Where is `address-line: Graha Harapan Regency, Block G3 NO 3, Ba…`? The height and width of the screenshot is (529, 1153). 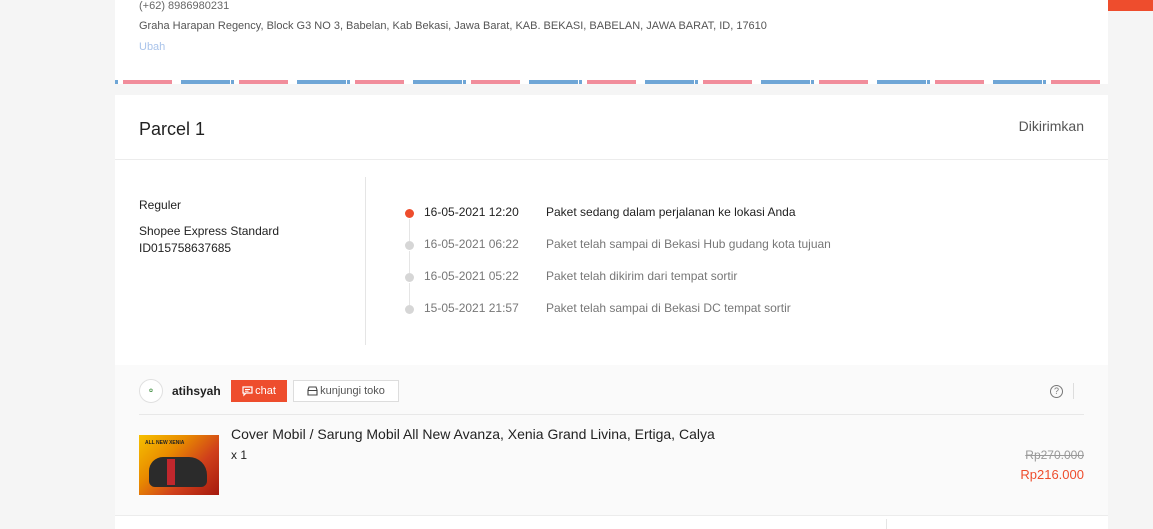 address-line: Graha Harapan Regency, Block G3 NO 3, Ba… is located at coordinates (453, 26).